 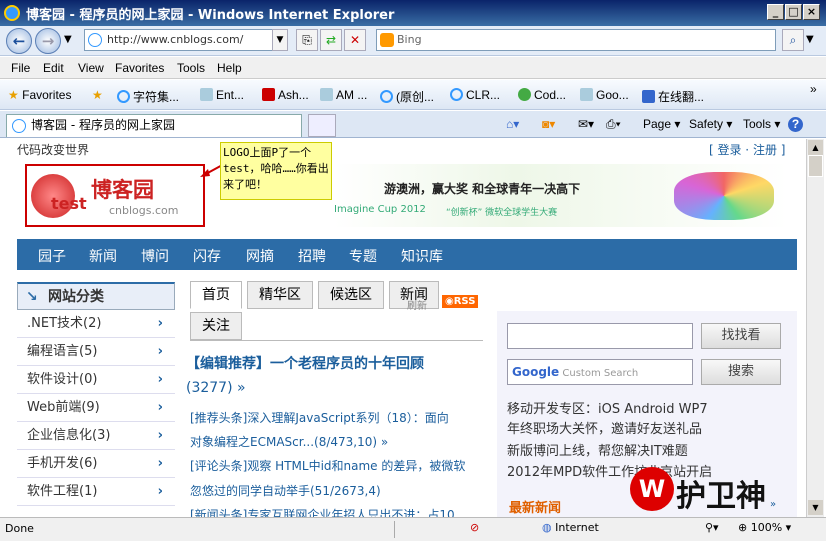 I want to click on status-divider, so click(x=394, y=529).